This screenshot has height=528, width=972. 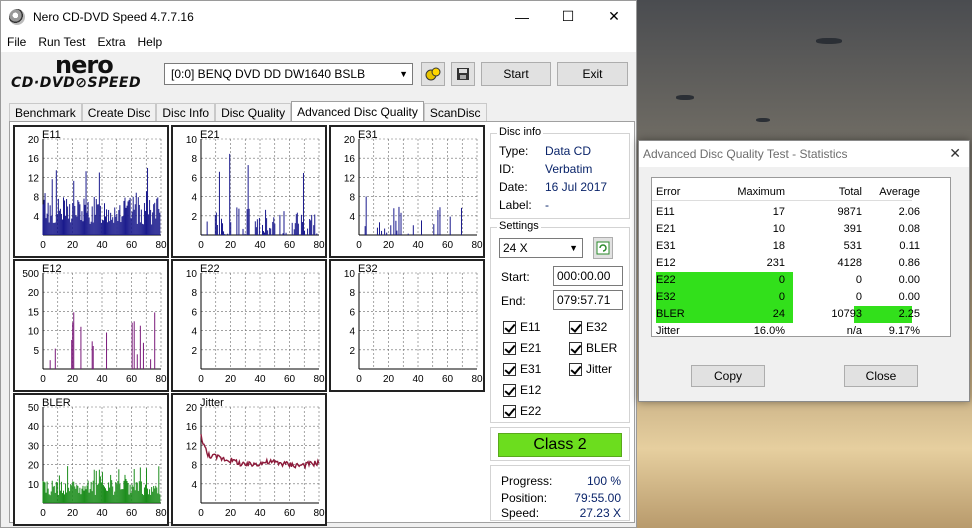 I want to click on floppy-icon, so click(x=463, y=74).